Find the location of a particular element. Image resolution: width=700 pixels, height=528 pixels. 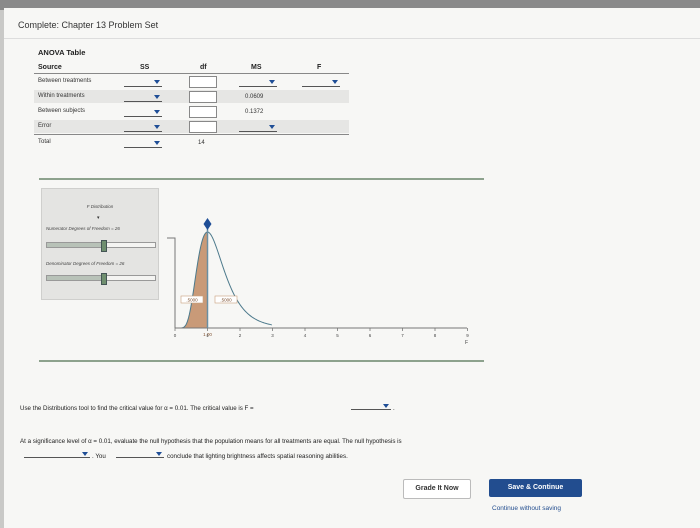

question-1-end: . is located at coordinates (394, 408).